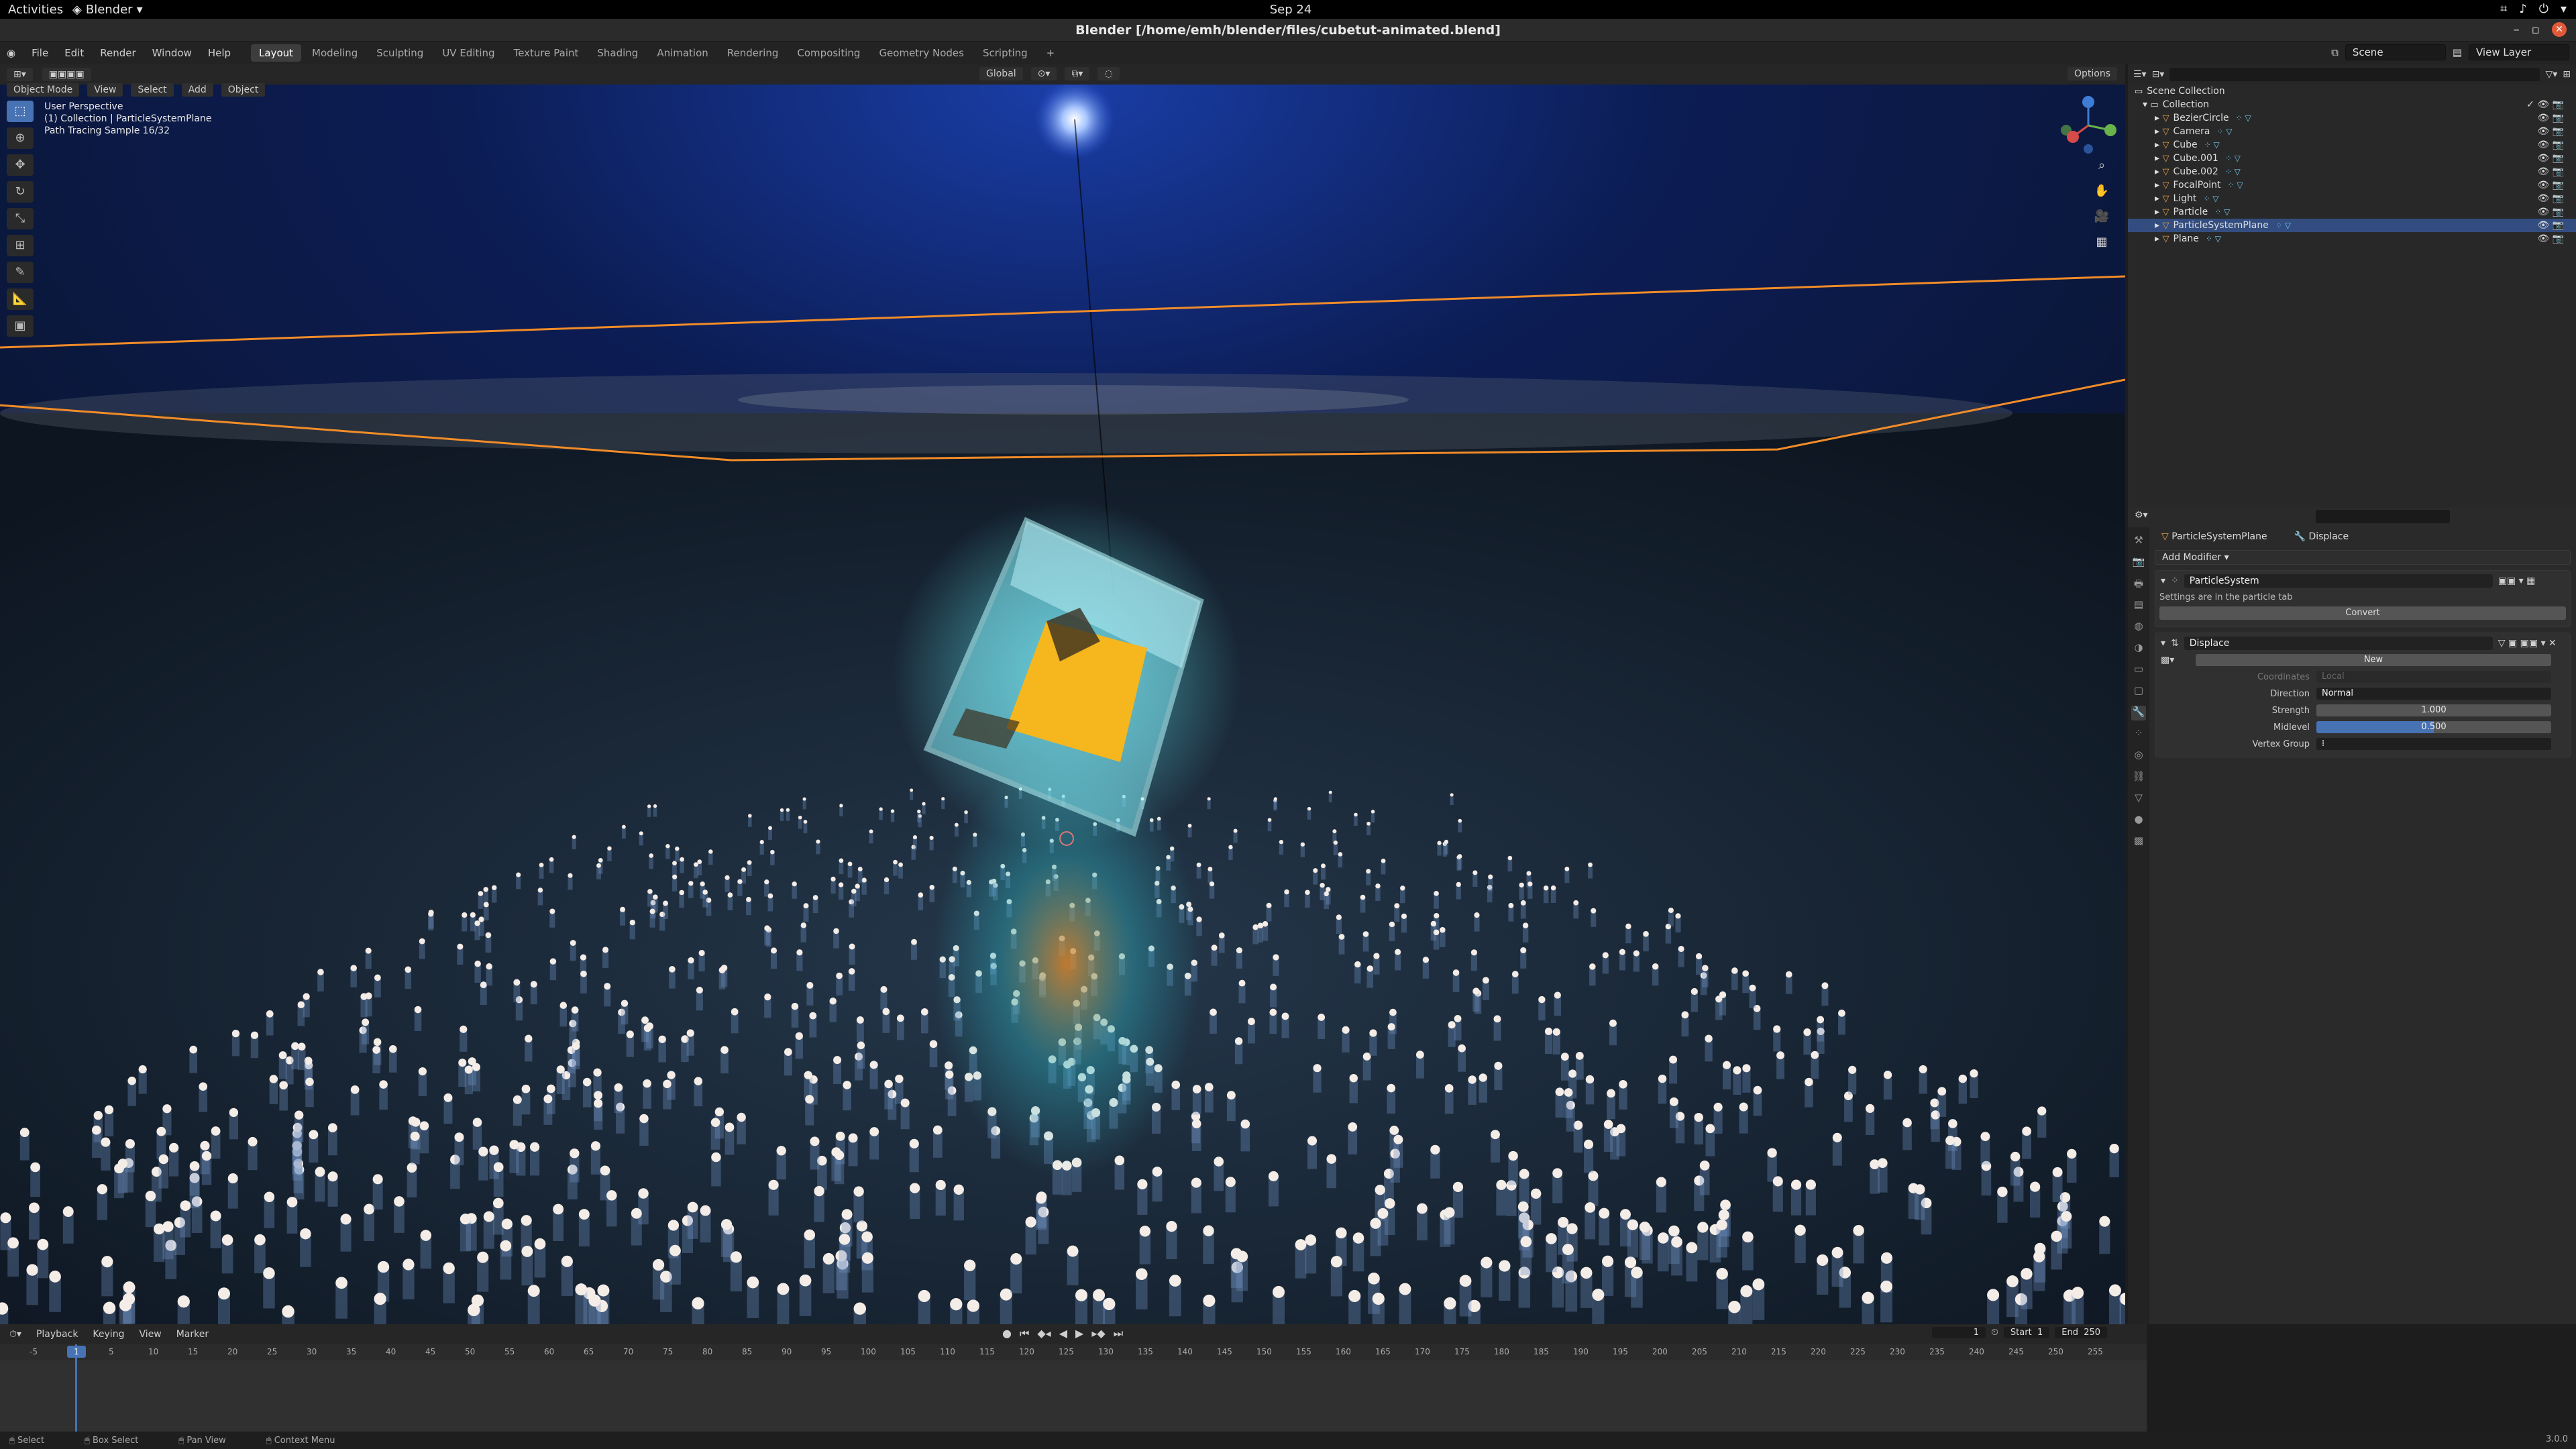  Describe the element at coordinates (2158, 74) in the screenshot. I see `display-mode-icon: ⊟▾` at that location.